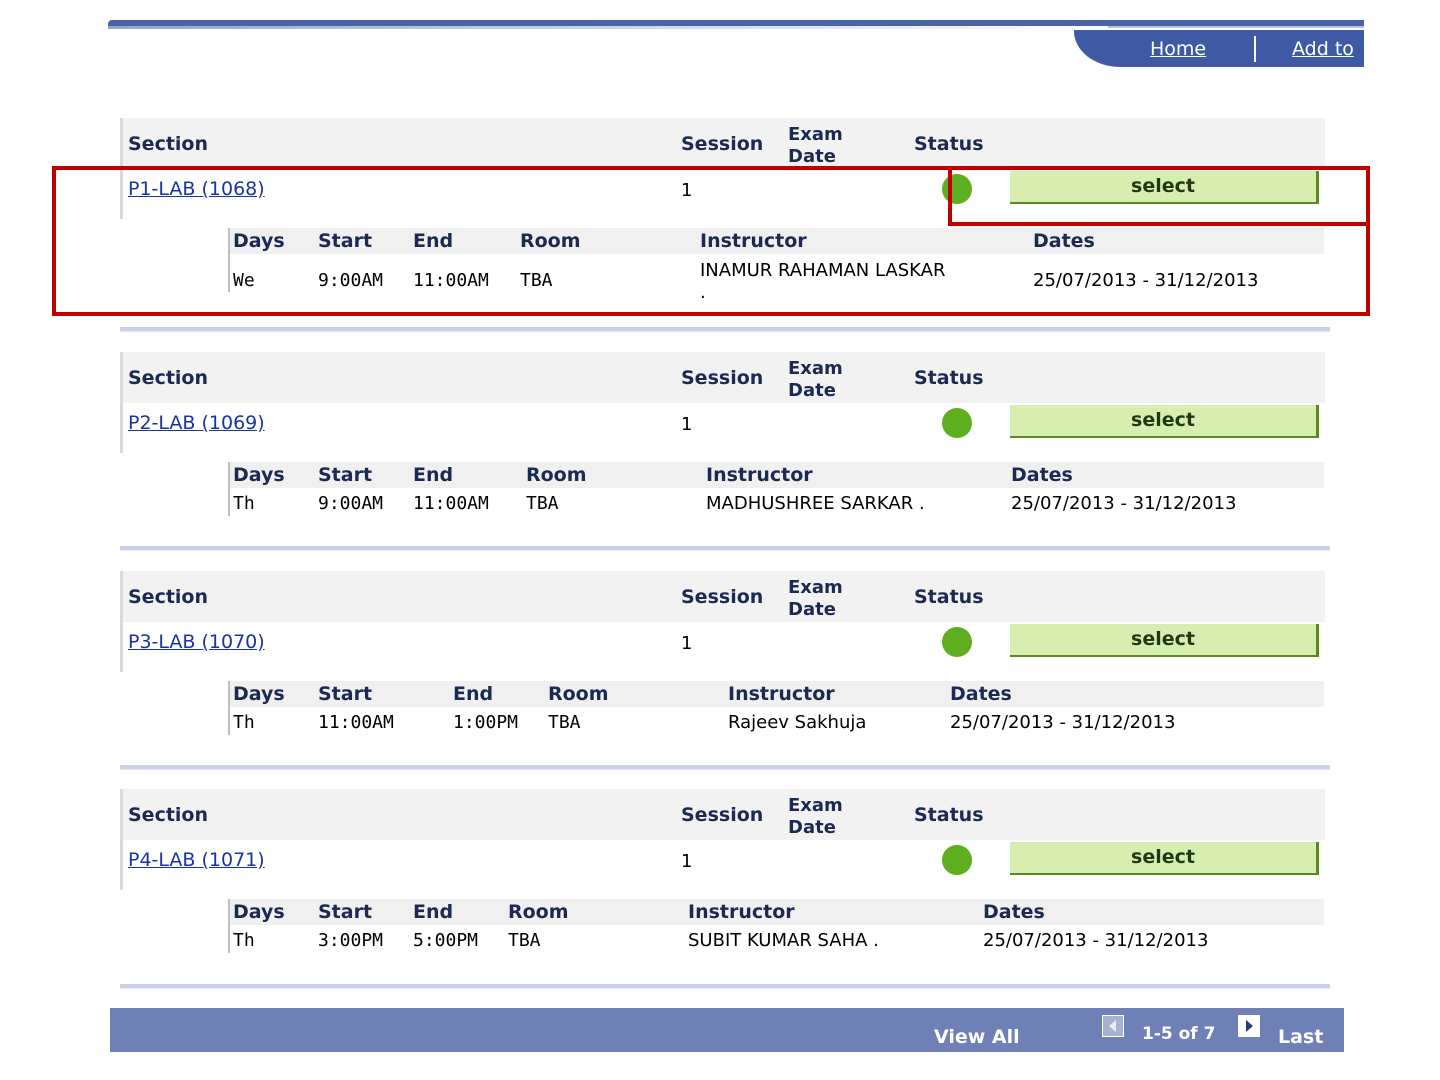  I want to click on start-value: 3:00PM, so click(351, 940).